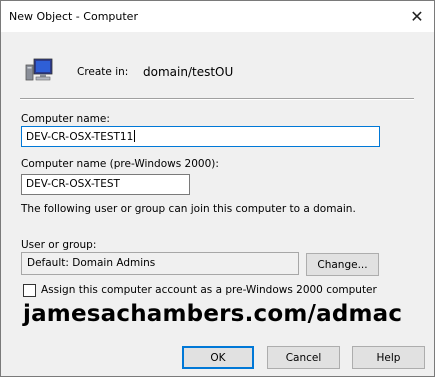 The image size is (437, 379). I want to click on pre2000-name-field: DEV-CR-OSX-TEST, so click(105, 184).